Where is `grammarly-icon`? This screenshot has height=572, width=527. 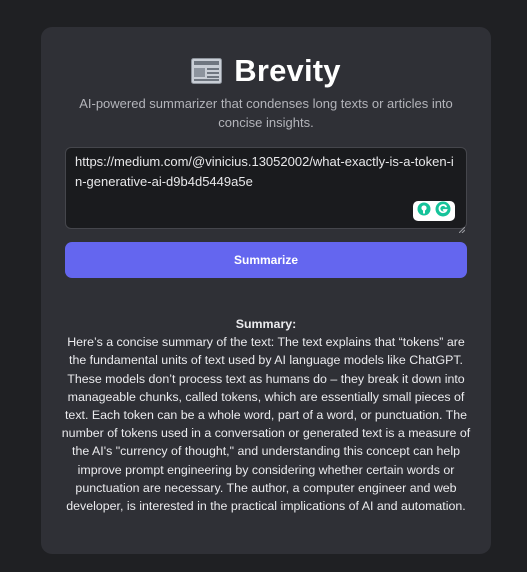
grammarly-icon is located at coordinates (443, 211).